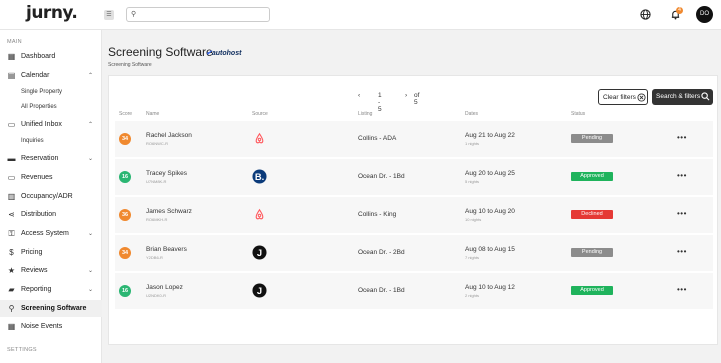  Describe the element at coordinates (51, 308) in the screenshot. I see `sidebar-item-screening-software: ⚲ Screening Software` at that location.